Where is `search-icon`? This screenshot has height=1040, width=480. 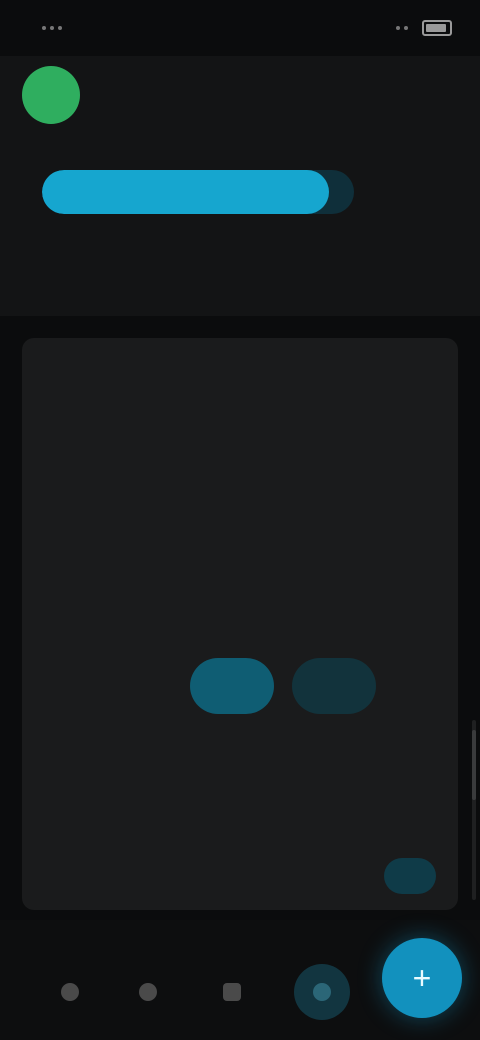 search-icon is located at coordinates (148, 992).